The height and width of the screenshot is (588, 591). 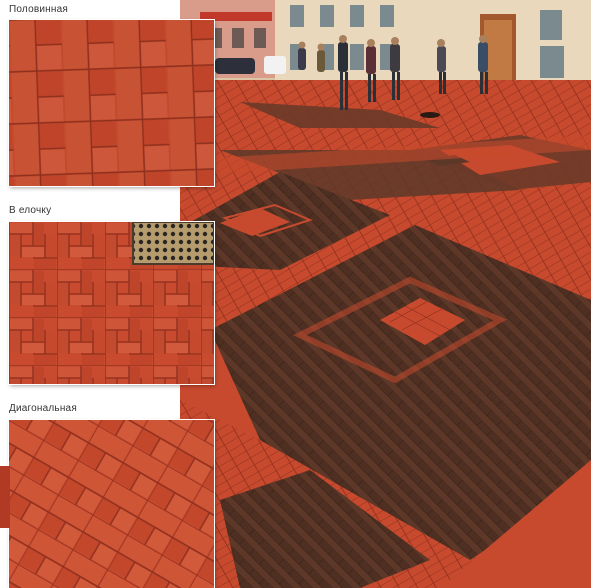 What do you see at coordinates (40, 9) in the screenshot?
I see `pattern-label-running-bond: Половинная` at bounding box center [40, 9].